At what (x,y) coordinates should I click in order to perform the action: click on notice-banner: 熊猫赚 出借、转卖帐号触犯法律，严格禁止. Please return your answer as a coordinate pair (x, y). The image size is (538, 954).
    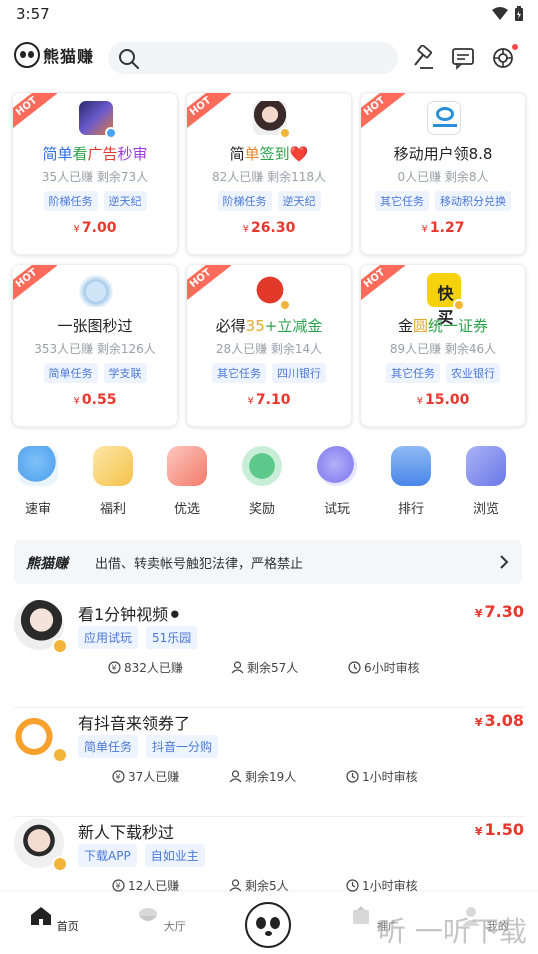
    Looking at the image, I should click on (268, 562).